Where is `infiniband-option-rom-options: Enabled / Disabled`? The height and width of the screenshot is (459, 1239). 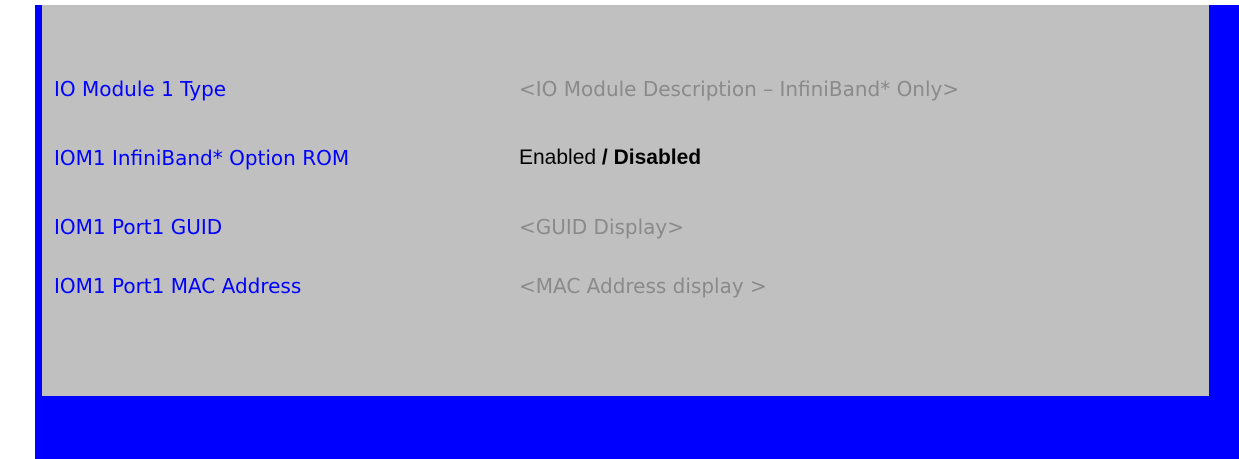 infiniband-option-rom-options: Enabled / Disabled is located at coordinates (610, 158).